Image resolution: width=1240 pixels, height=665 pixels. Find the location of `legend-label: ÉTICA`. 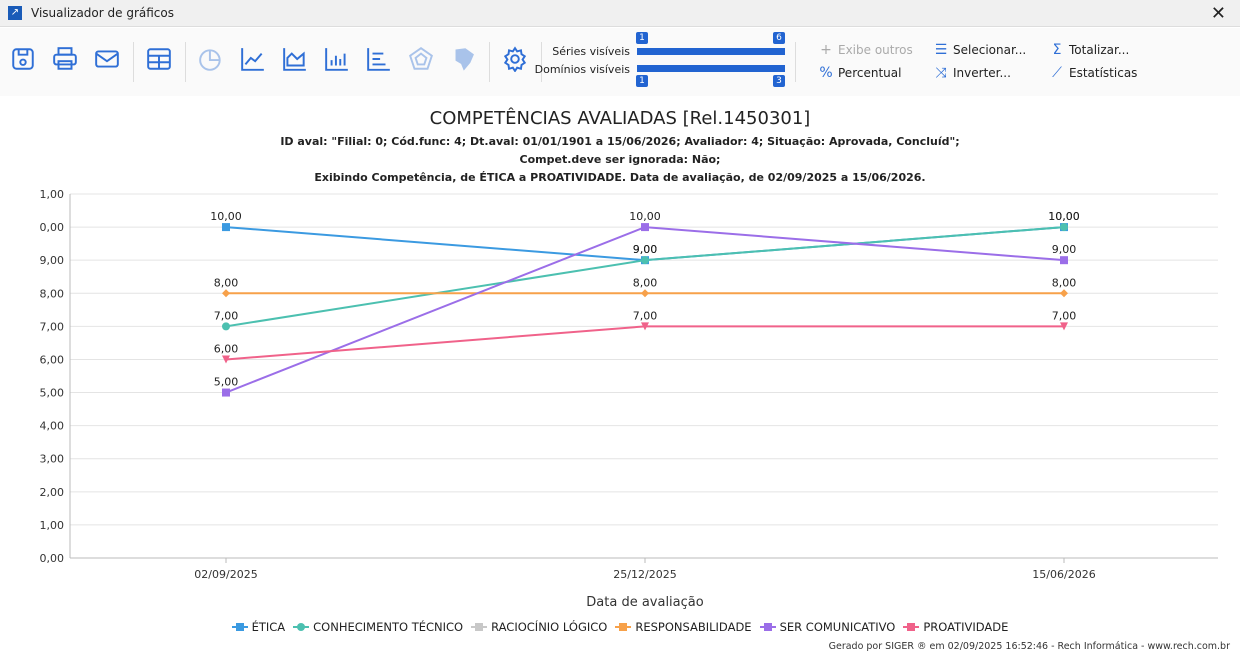

legend-label: ÉTICA is located at coordinates (268, 627).